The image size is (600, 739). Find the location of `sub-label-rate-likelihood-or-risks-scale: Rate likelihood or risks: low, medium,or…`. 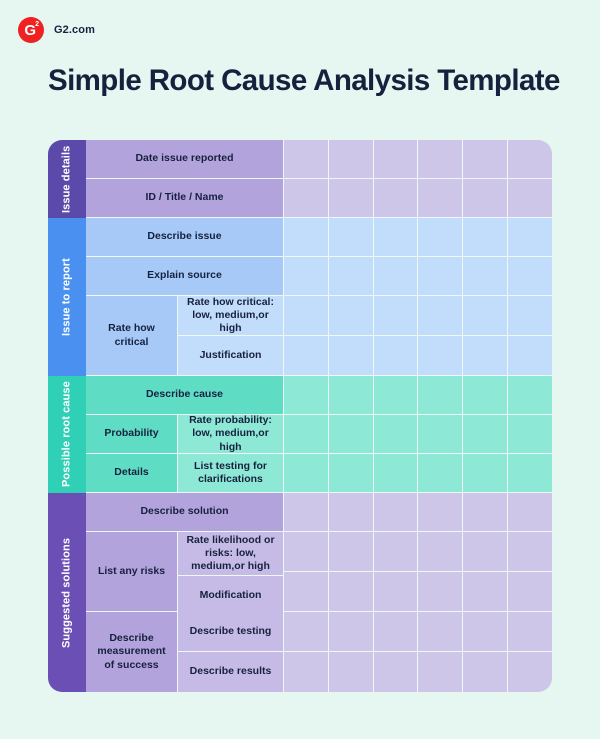

sub-label-rate-likelihood-or-risks-scale: Rate likelihood or risks: low, medium,or… is located at coordinates (231, 554).